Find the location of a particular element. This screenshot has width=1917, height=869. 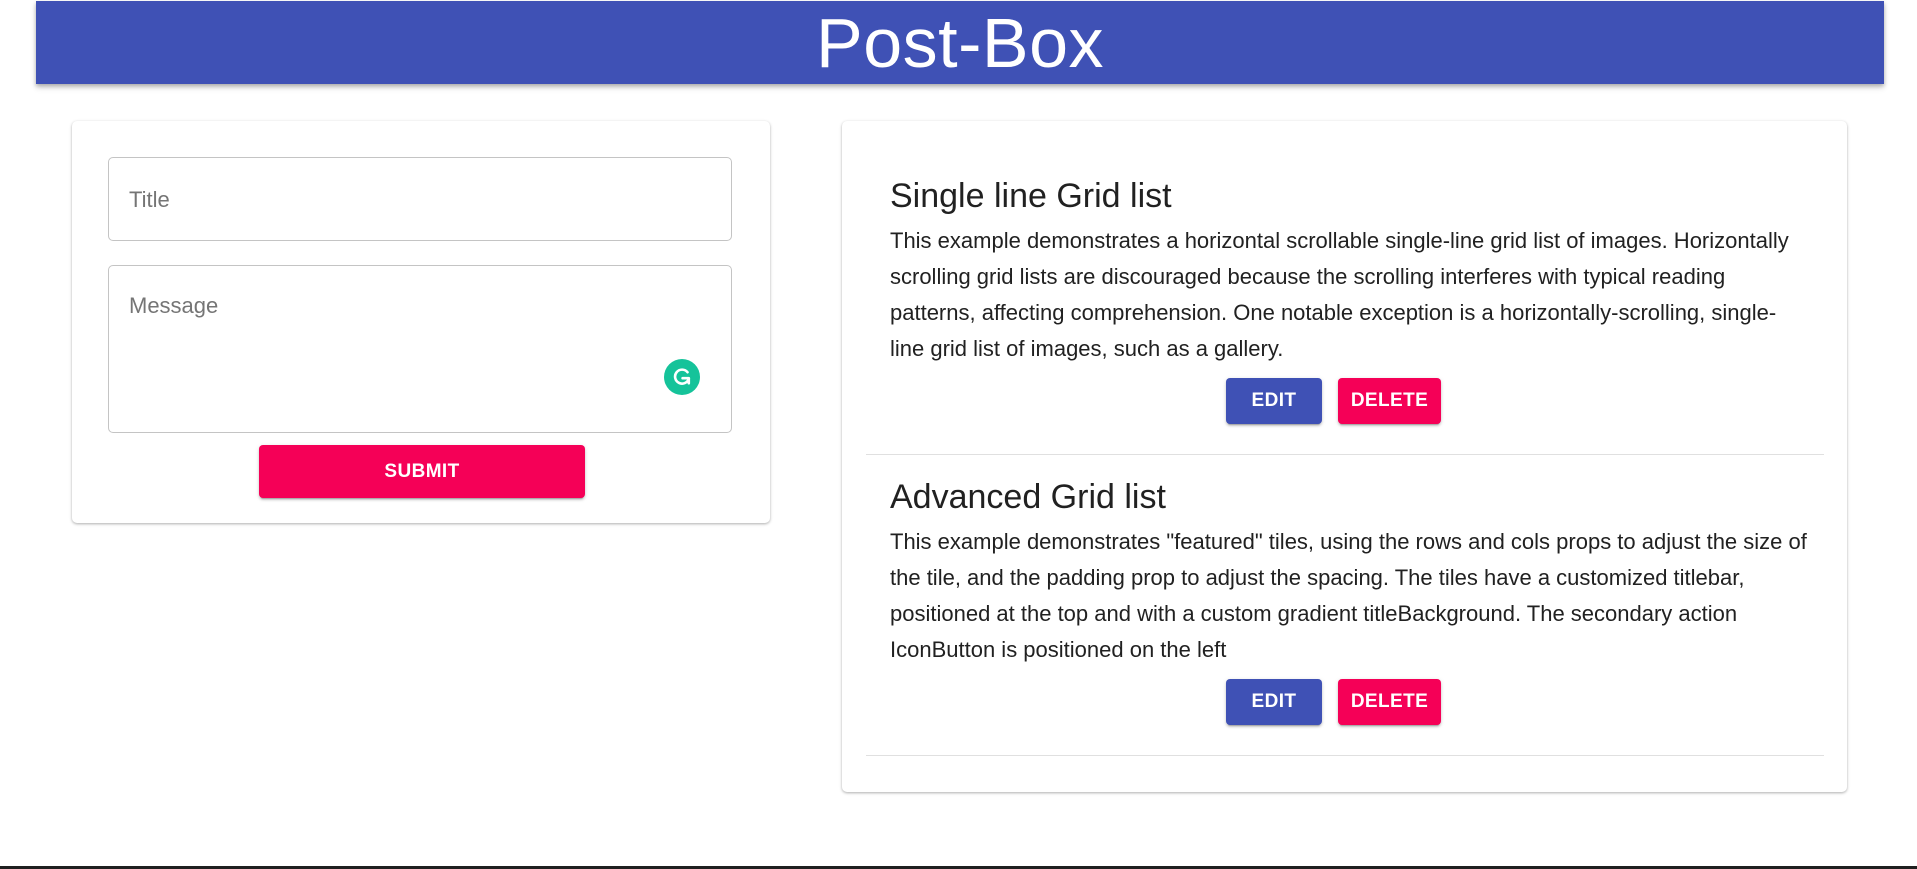

message-input-placeholder: Message is located at coordinates (174, 305).